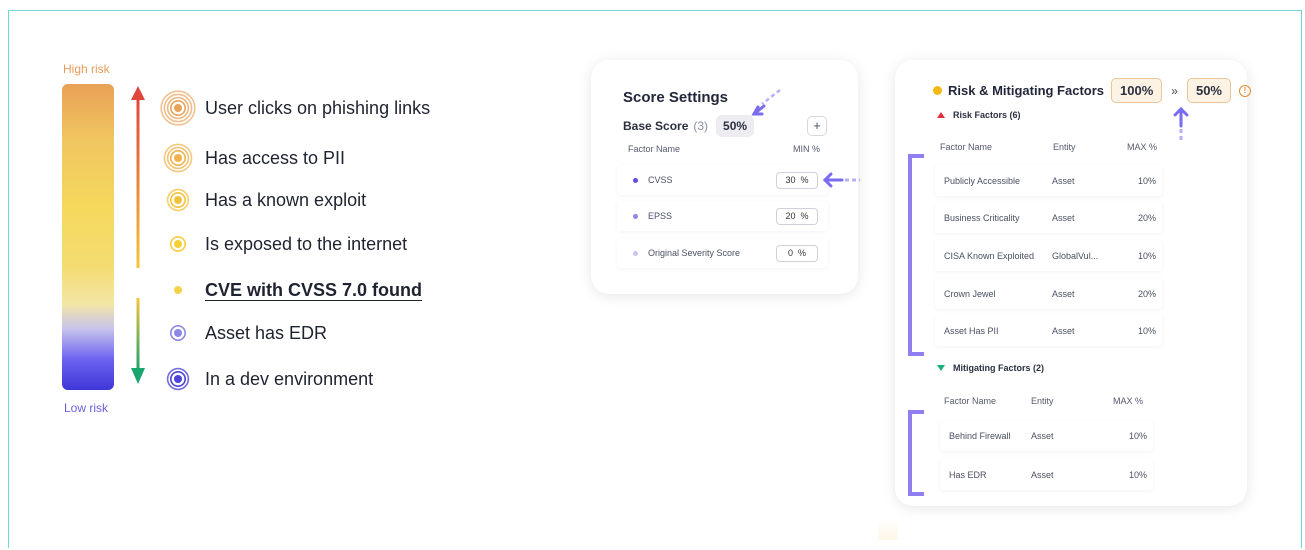 Image resolution: width=1305 pixels, height=550 pixels. What do you see at coordinates (1245, 90) in the screenshot?
I see `info-icon: !` at bounding box center [1245, 90].